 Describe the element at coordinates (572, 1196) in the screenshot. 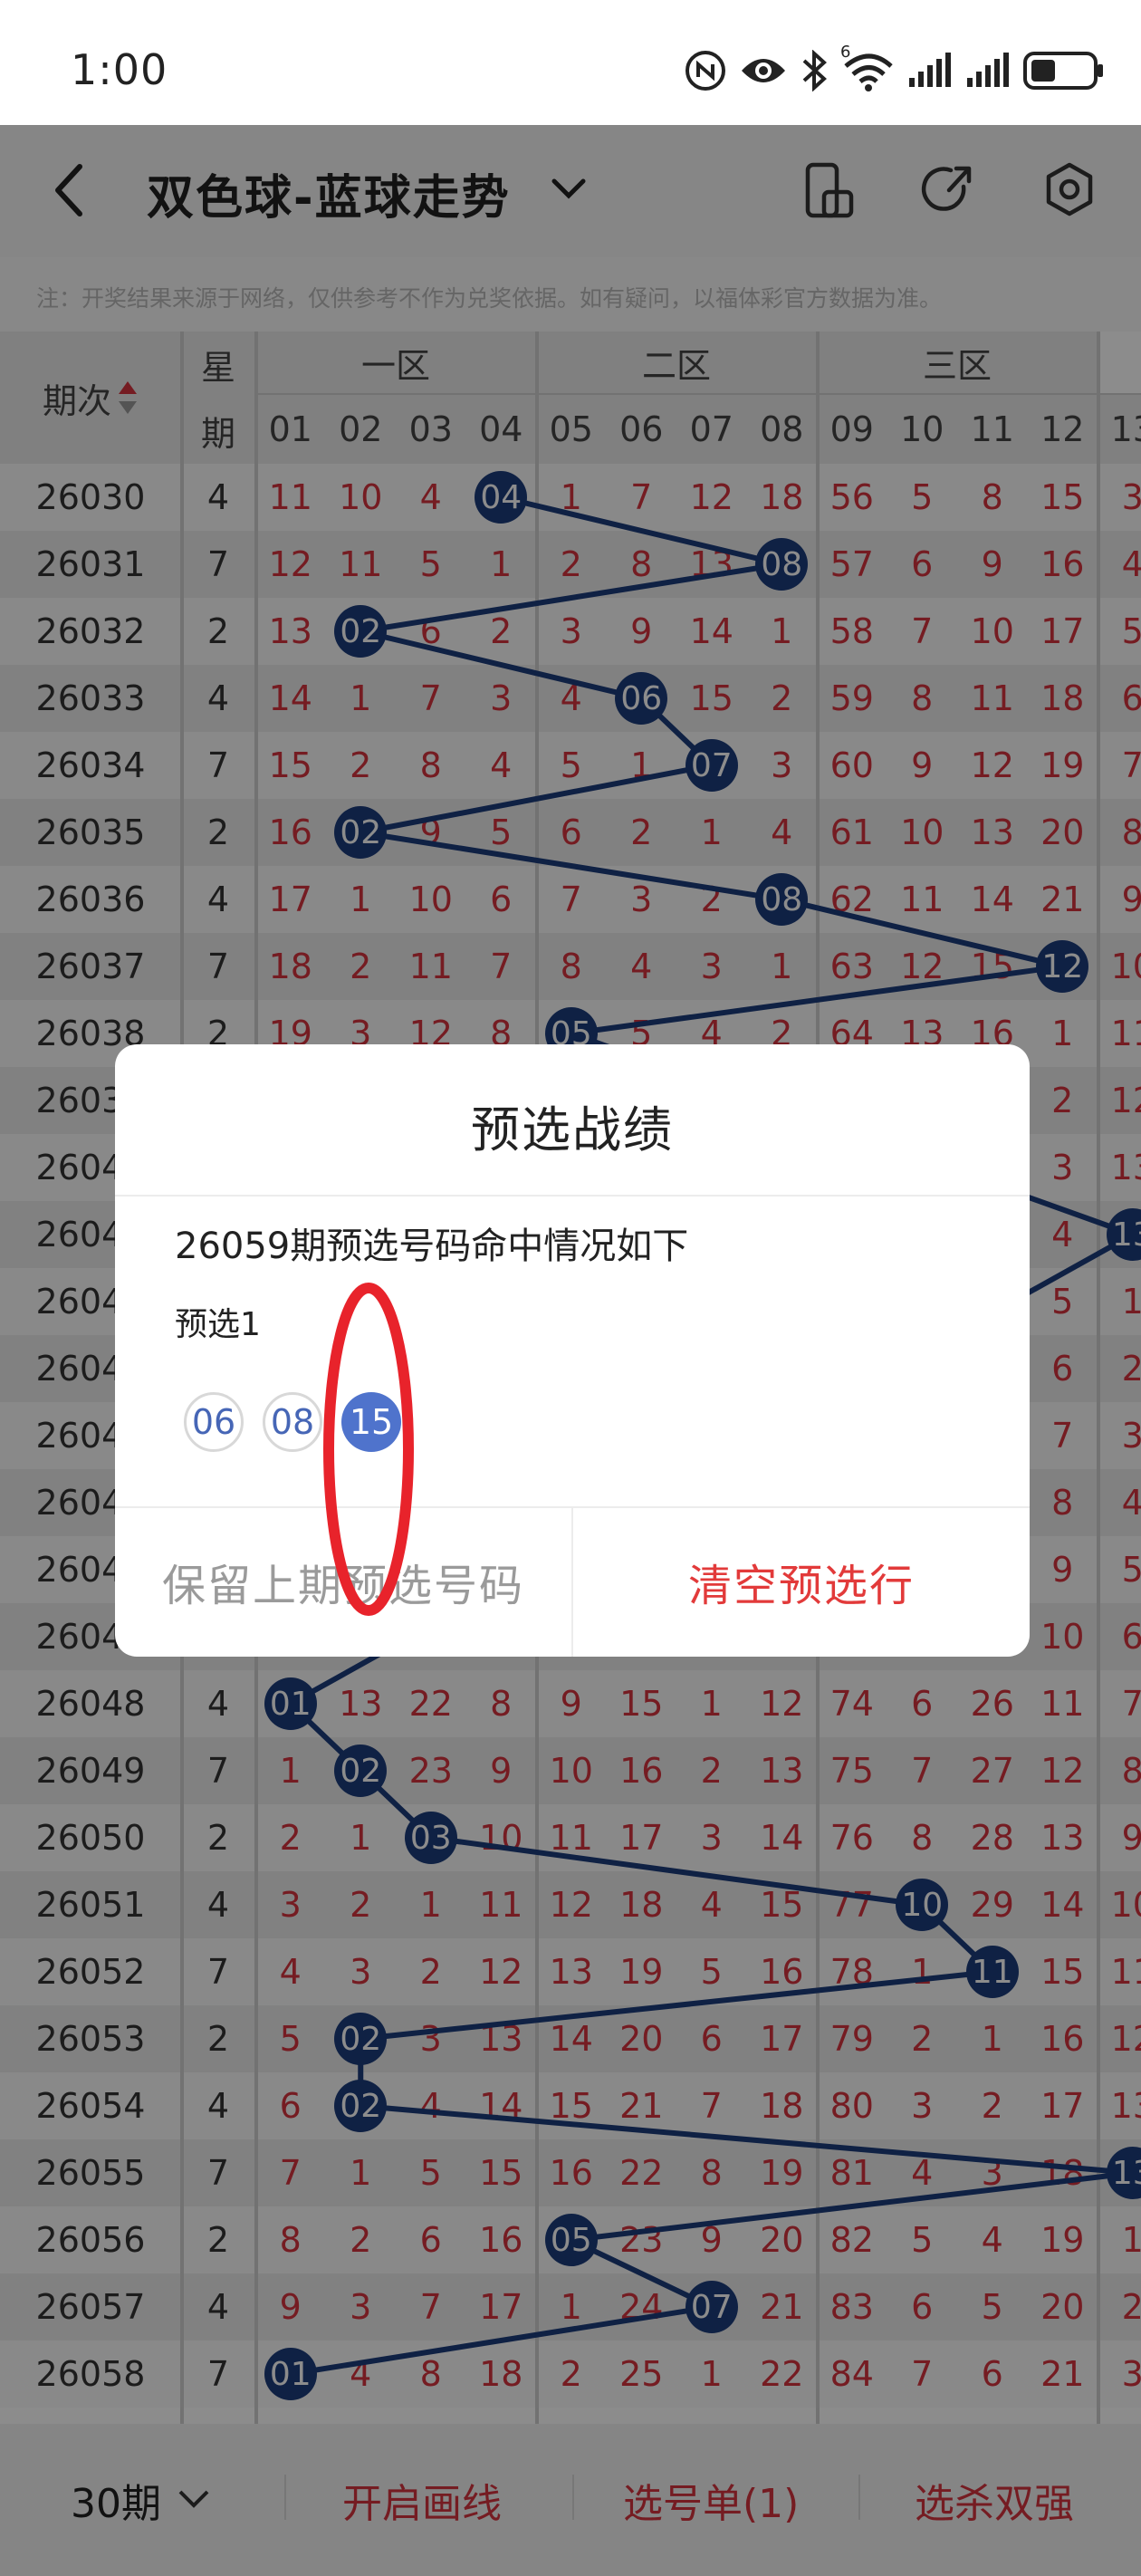

I see `dialog-divider` at that location.